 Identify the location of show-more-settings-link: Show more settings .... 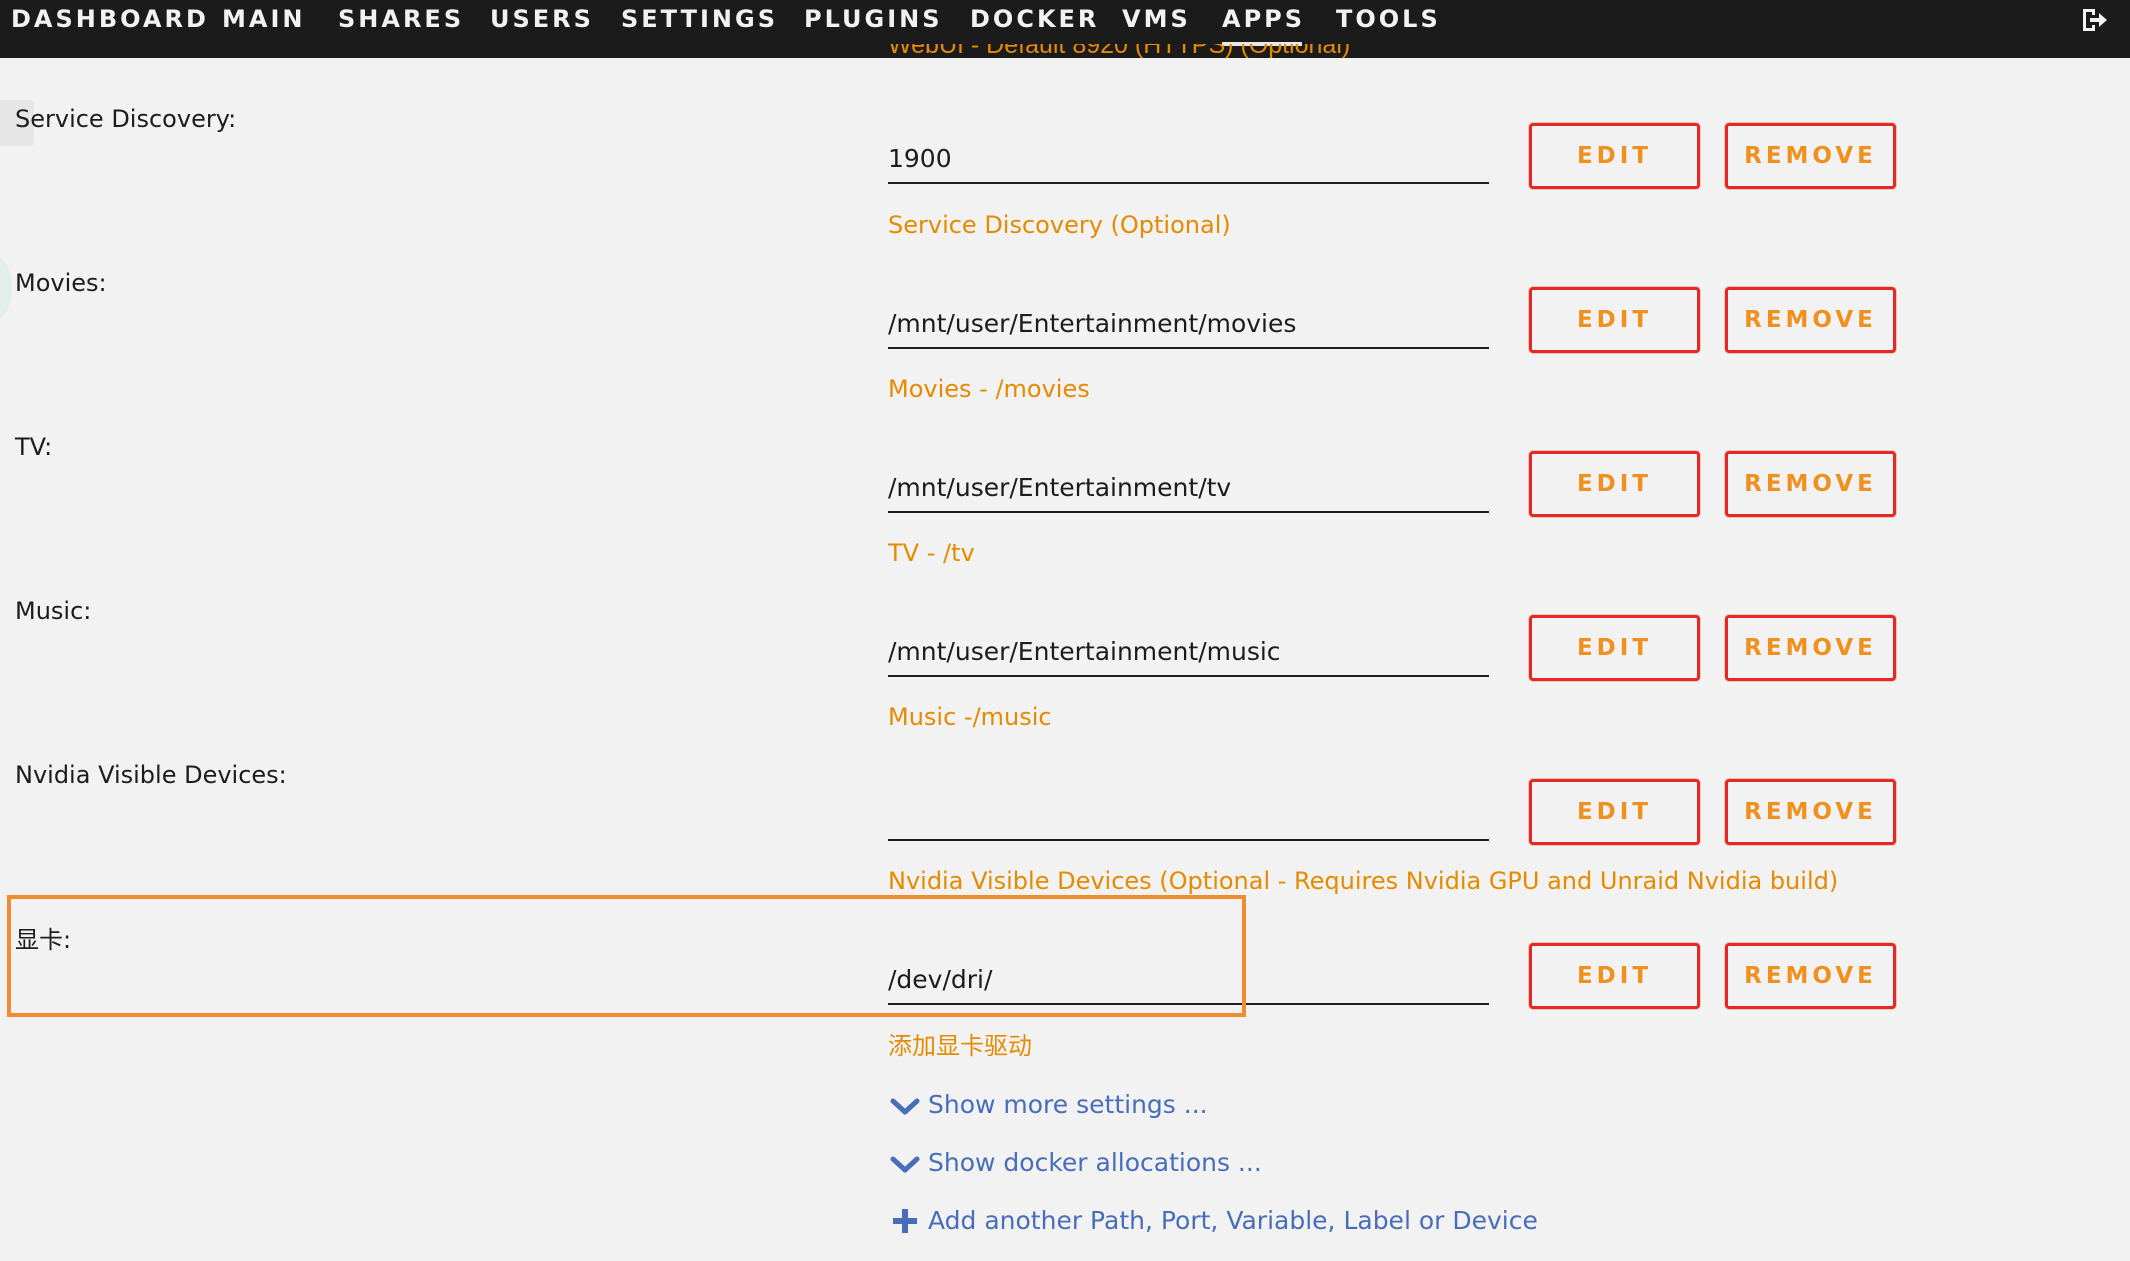
(1048, 1105).